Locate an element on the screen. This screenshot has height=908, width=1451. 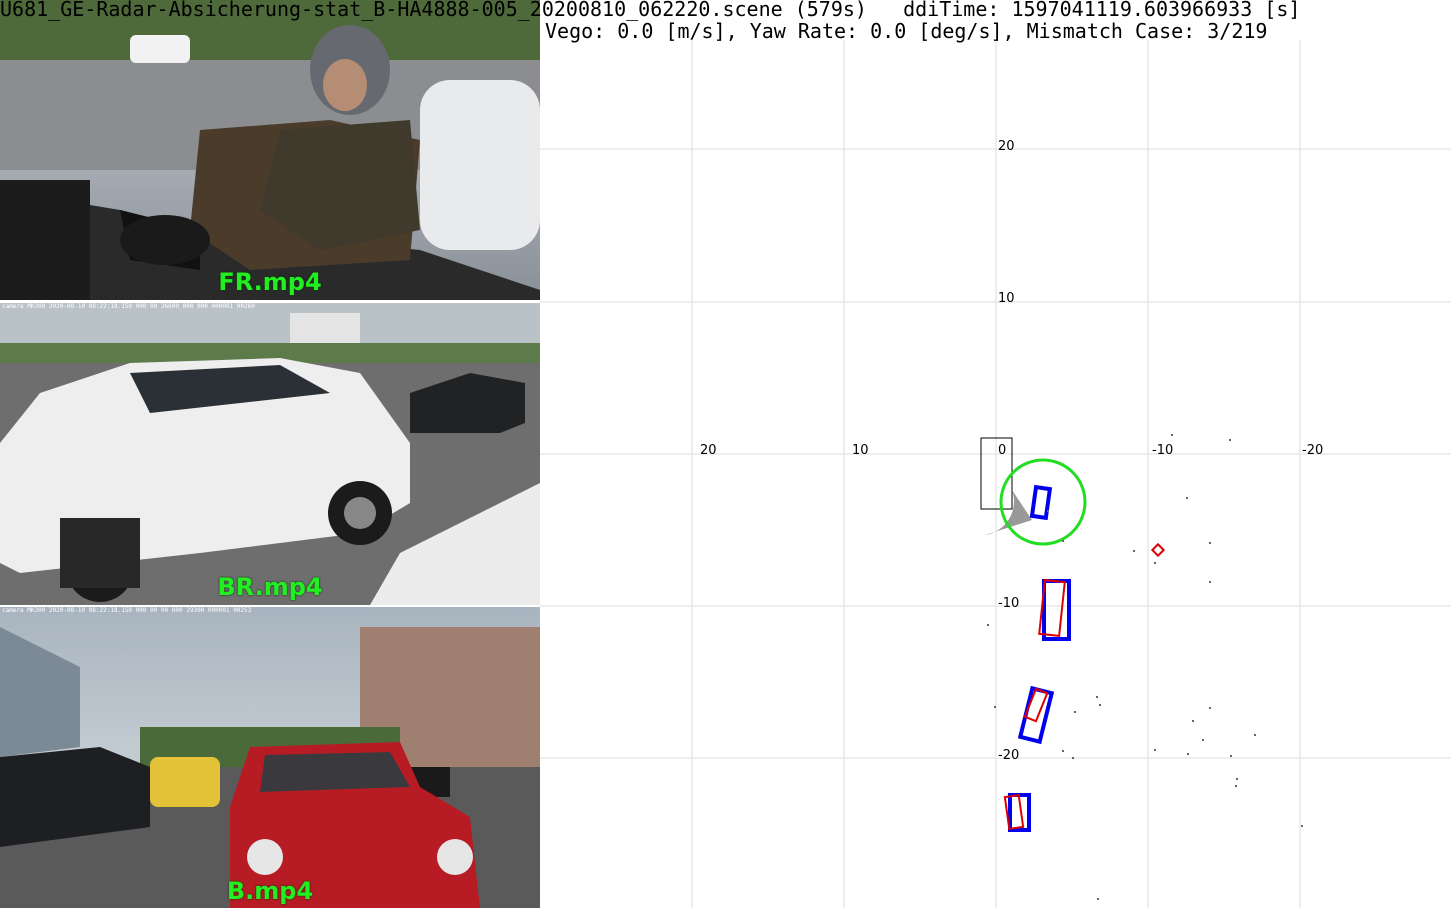
camera-image-br is located at coordinates (270, 454).